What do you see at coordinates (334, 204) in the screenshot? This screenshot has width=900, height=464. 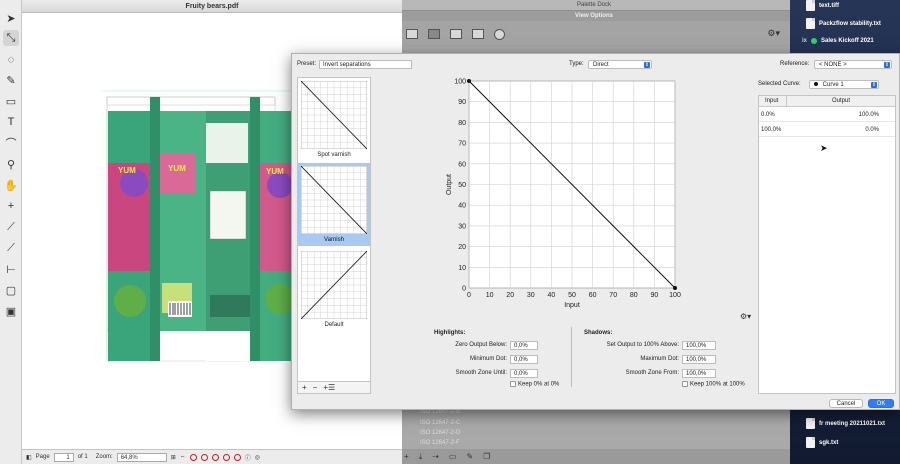 I see `preset-item-varnish: Varnish` at bounding box center [334, 204].